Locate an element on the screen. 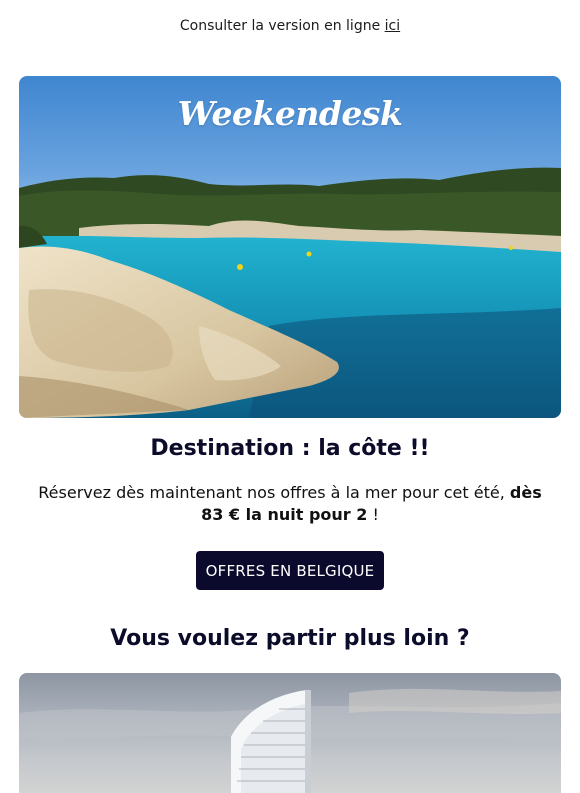  section-title-further: Vous voulez partir plus loin ? is located at coordinates (290, 638).